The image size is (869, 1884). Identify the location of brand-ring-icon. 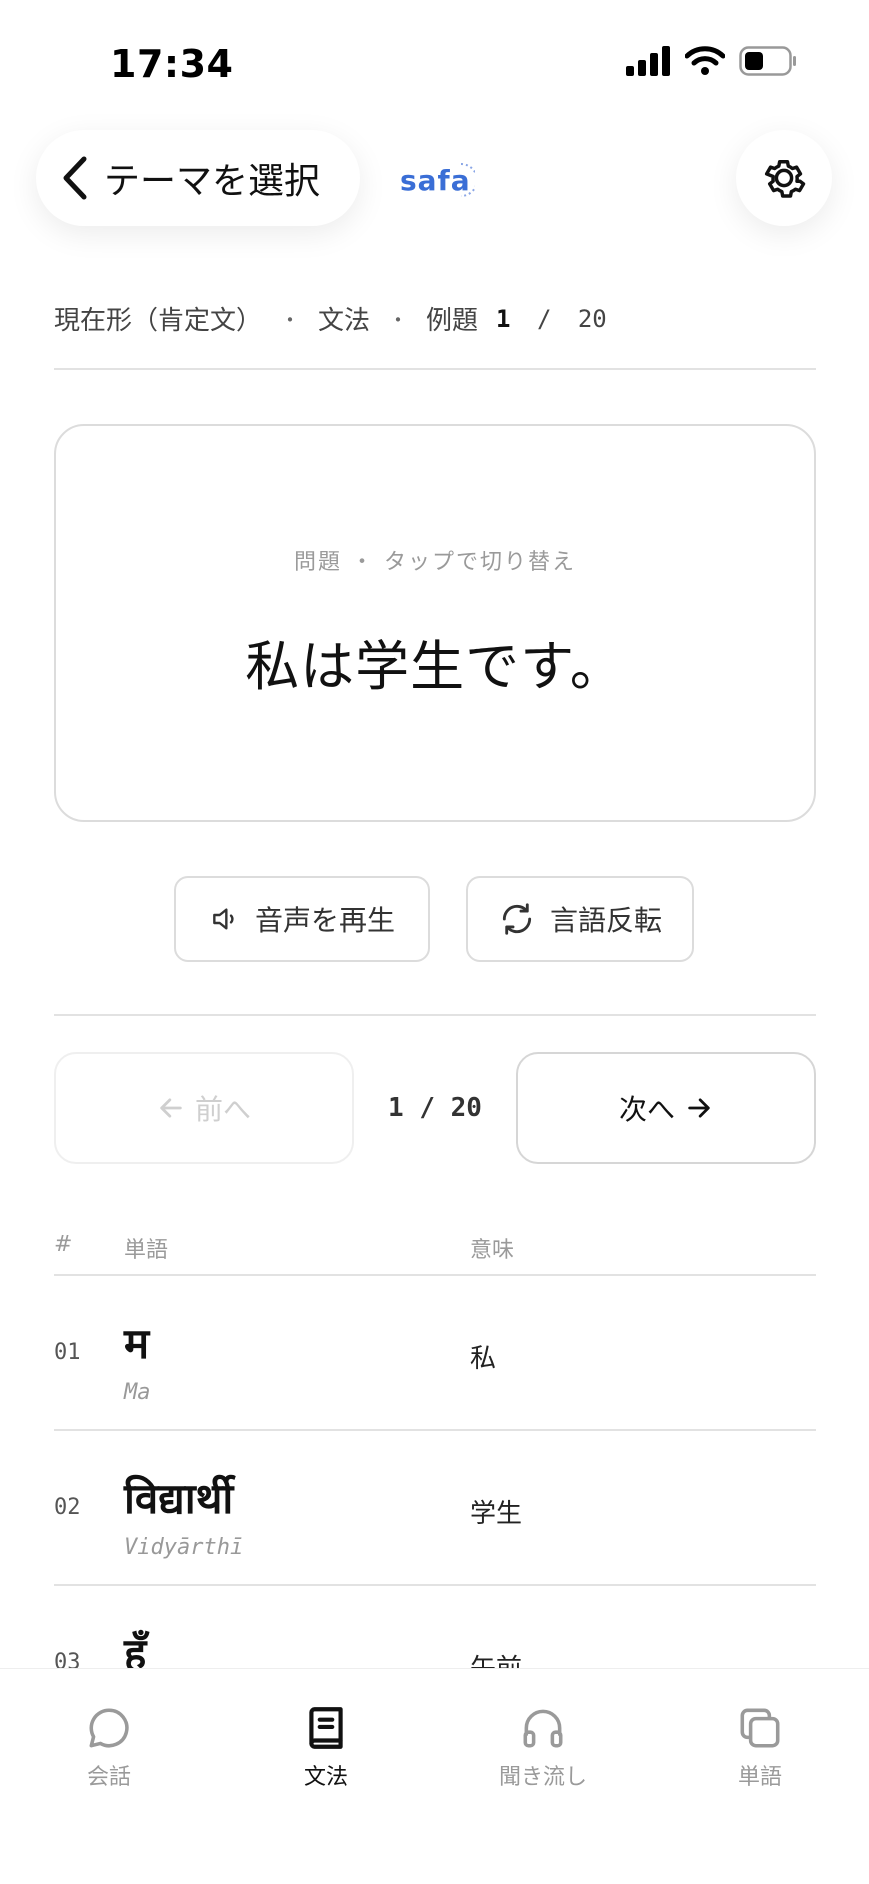
(467, 180).